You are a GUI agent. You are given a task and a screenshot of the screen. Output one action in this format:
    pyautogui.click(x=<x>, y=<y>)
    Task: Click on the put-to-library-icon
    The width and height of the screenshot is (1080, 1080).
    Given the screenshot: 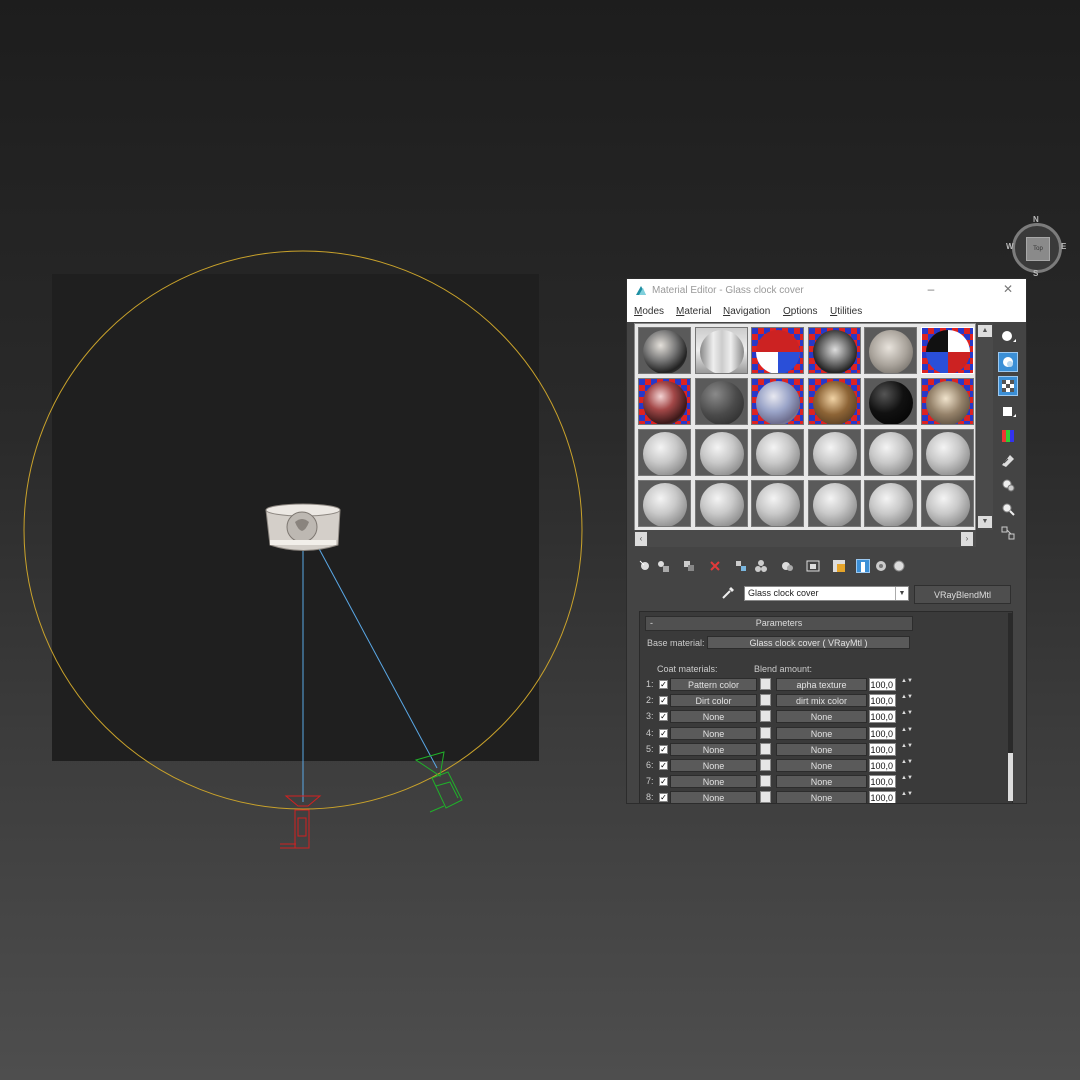 What is the action you would take?
    pyautogui.click(x=761, y=566)
    